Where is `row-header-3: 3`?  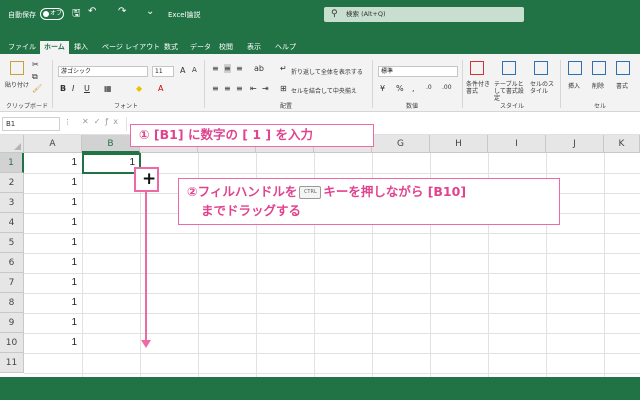
row-header-3: 3 is located at coordinates (12, 203).